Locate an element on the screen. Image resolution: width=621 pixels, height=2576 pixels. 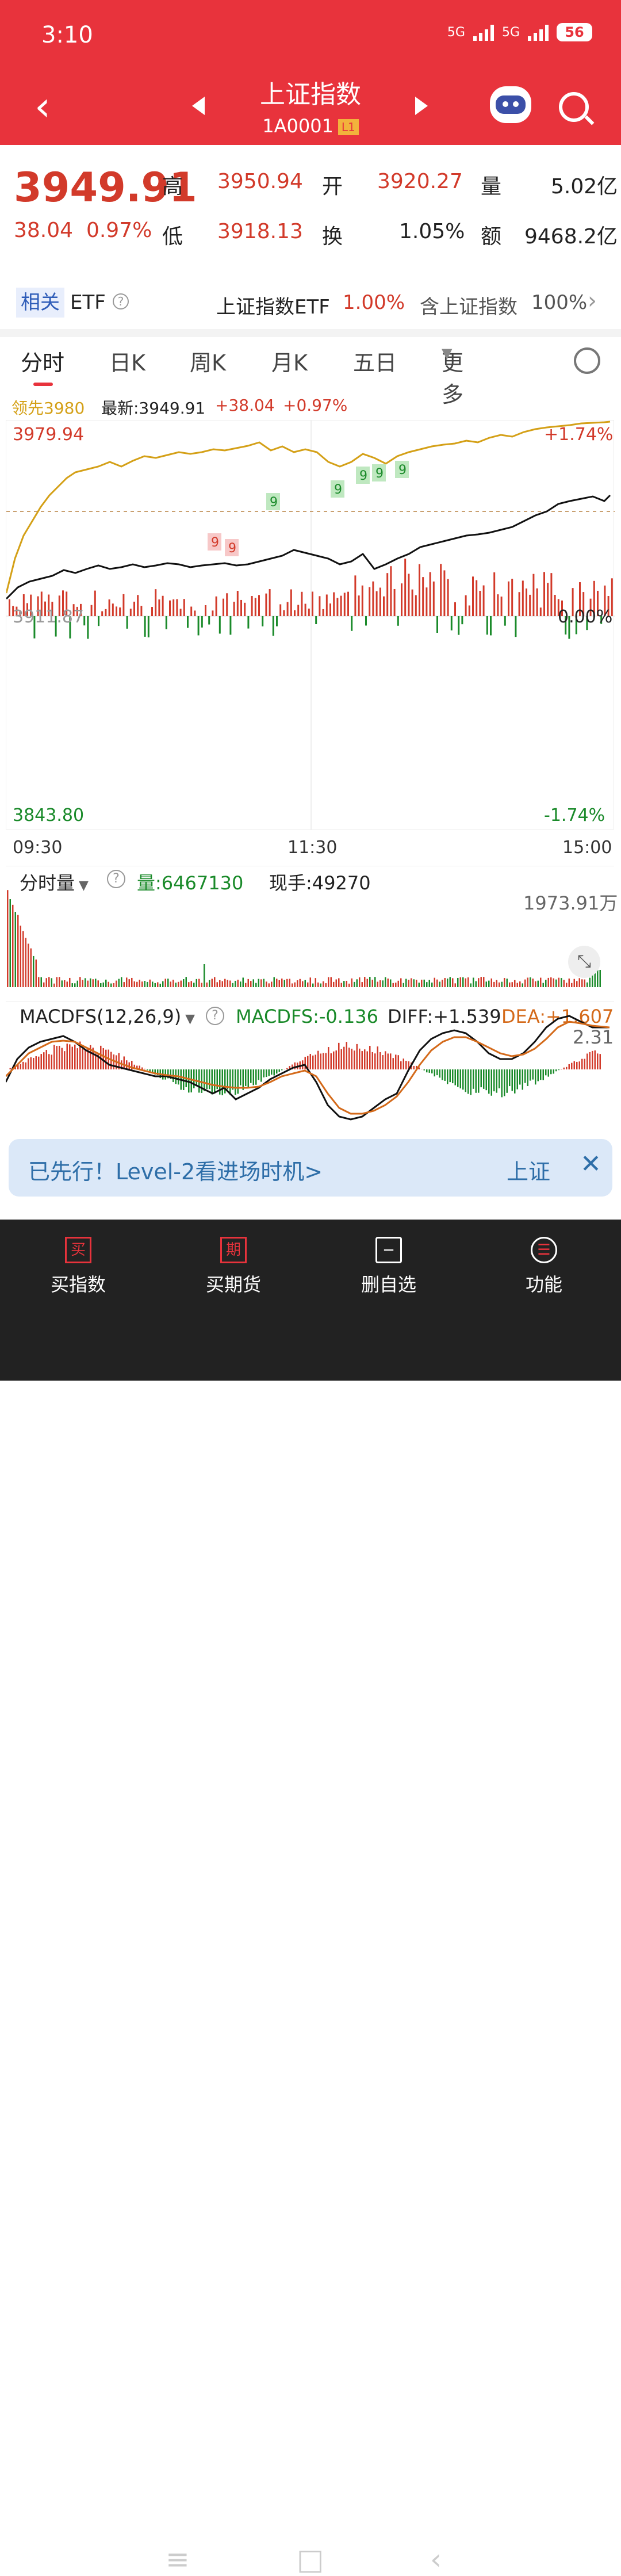
system-home-icon: □ is located at coordinates (310, 2559).